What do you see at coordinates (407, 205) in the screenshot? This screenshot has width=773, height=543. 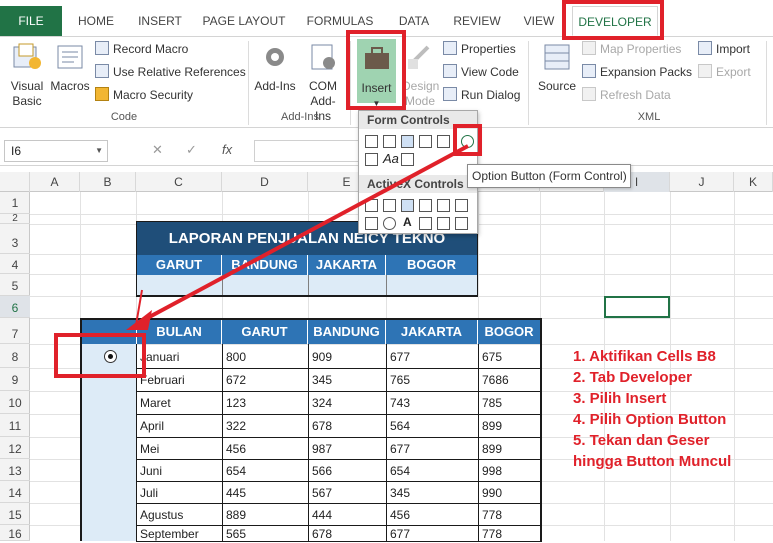 I see `activex-check-icon` at bounding box center [407, 205].